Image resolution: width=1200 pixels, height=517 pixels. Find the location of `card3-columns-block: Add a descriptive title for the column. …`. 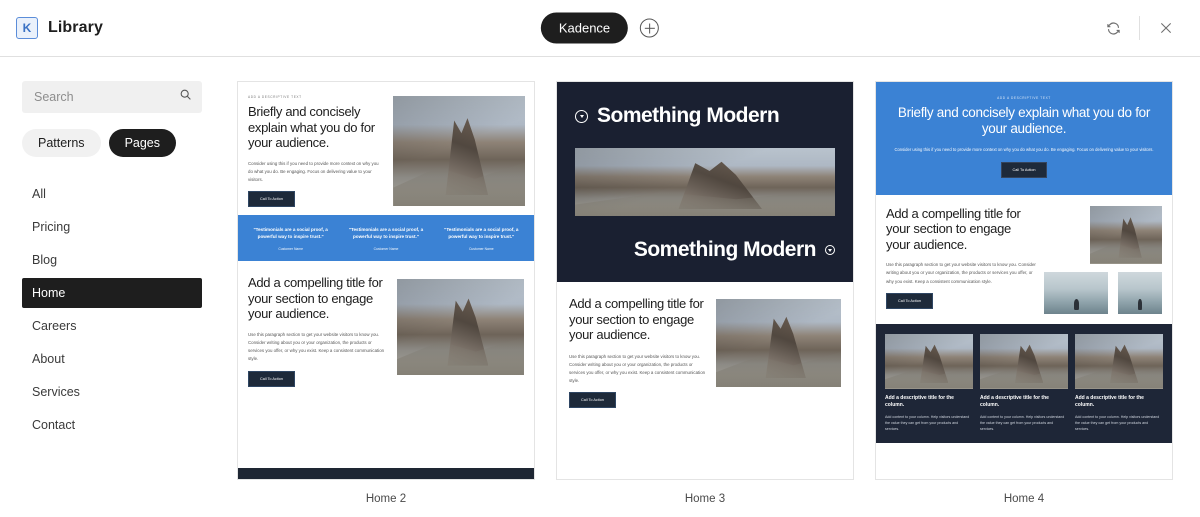

card3-columns-block: Add a descriptive title for the column. … is located at coordinates (1024, 383).